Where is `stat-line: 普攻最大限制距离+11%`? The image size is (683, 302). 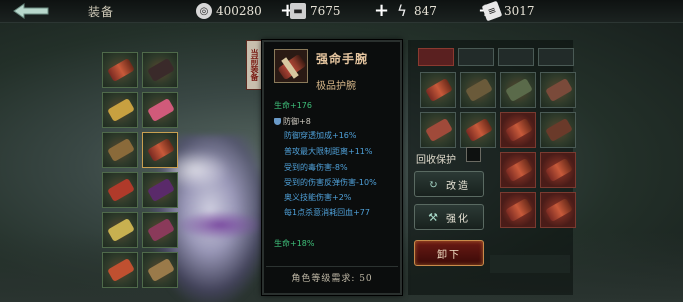 stat-line: 普攻最大限制距离+11% is located at coordinates (328, 151).